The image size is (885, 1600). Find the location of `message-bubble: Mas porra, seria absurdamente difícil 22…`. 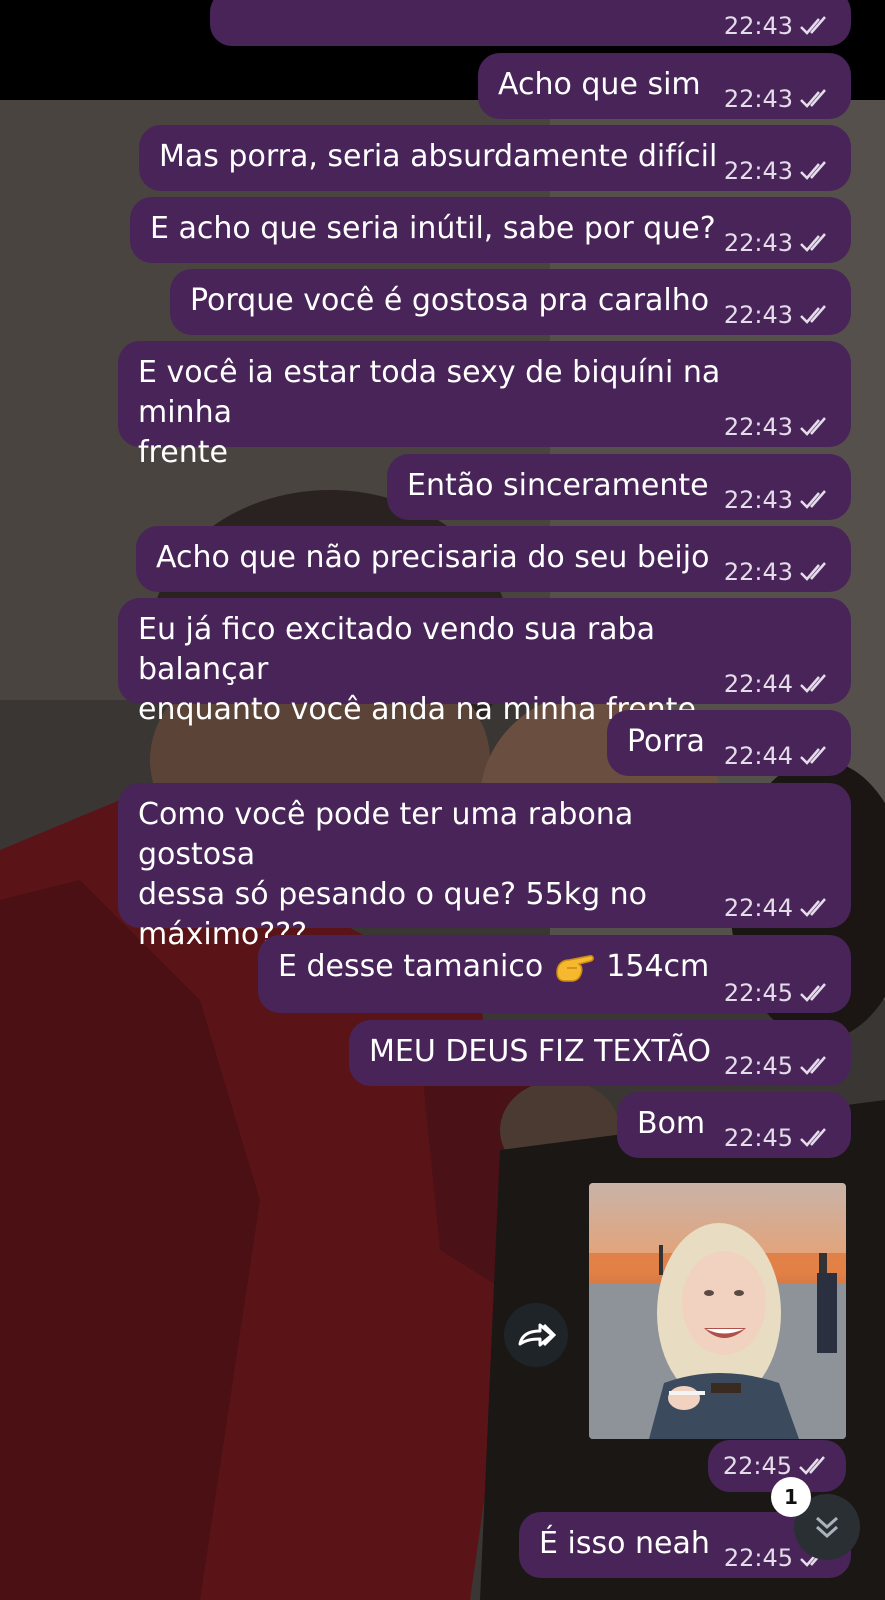

message-bubble: Mas porra, seria absurdamente difícil 22… is located at coordinates (495, 158).